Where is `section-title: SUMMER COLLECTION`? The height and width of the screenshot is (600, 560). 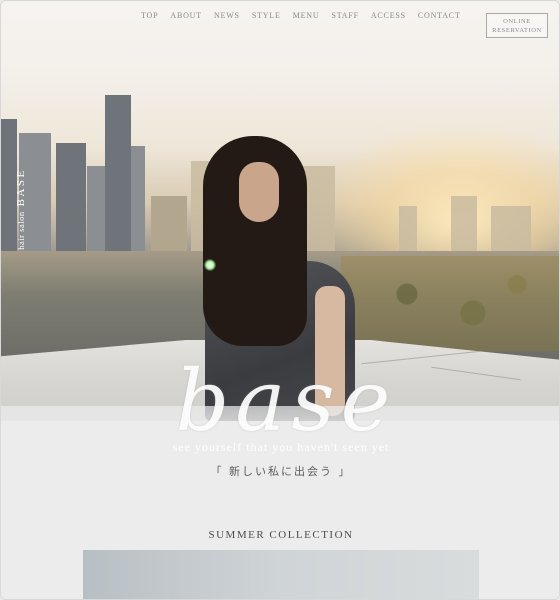
section-title: SUMMER COLLECTION is located at coordinates (281, 535).